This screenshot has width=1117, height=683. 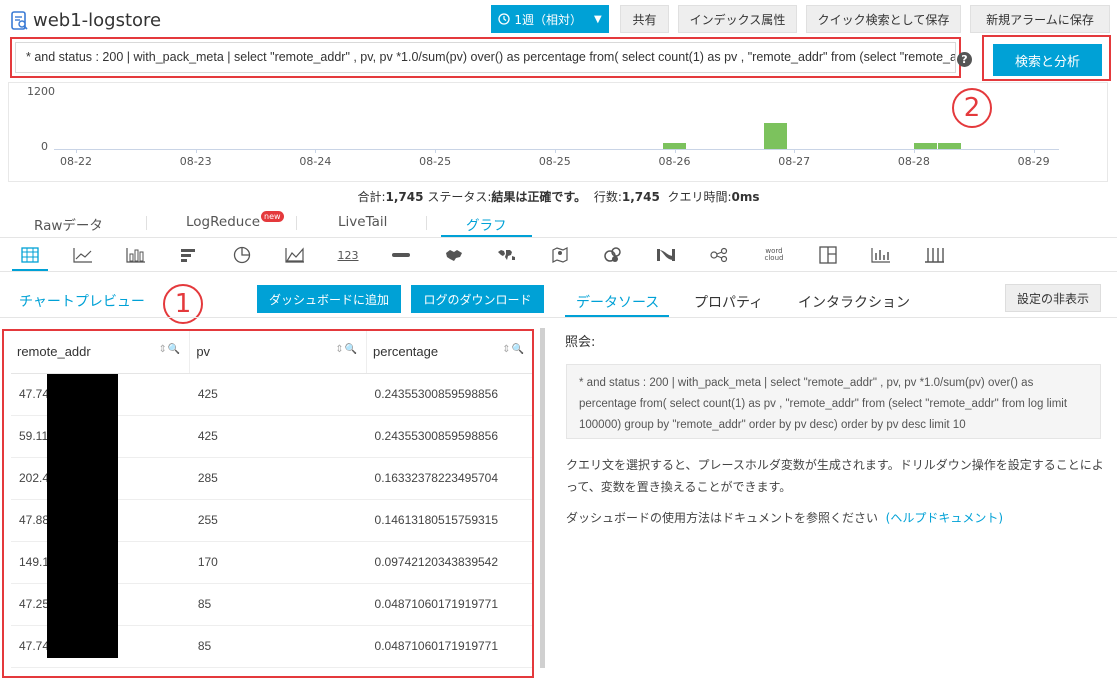 I want to click on download-log-button: ログのダウンロード, so click(x=477, y=299).